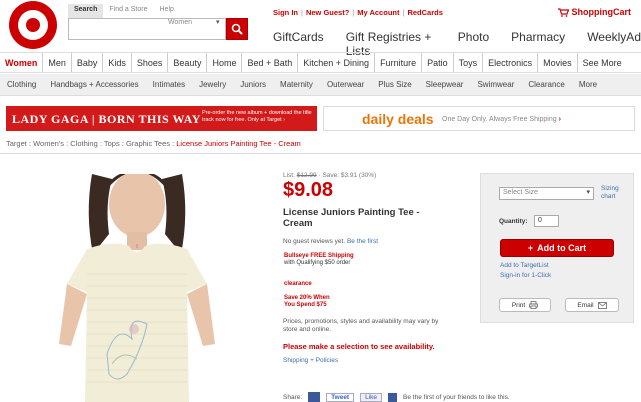 The image size is (641, 402). What do you see at coordinates (33, 25) in the screenshot?
I see `target-logo` at bounding box center [33, 25].